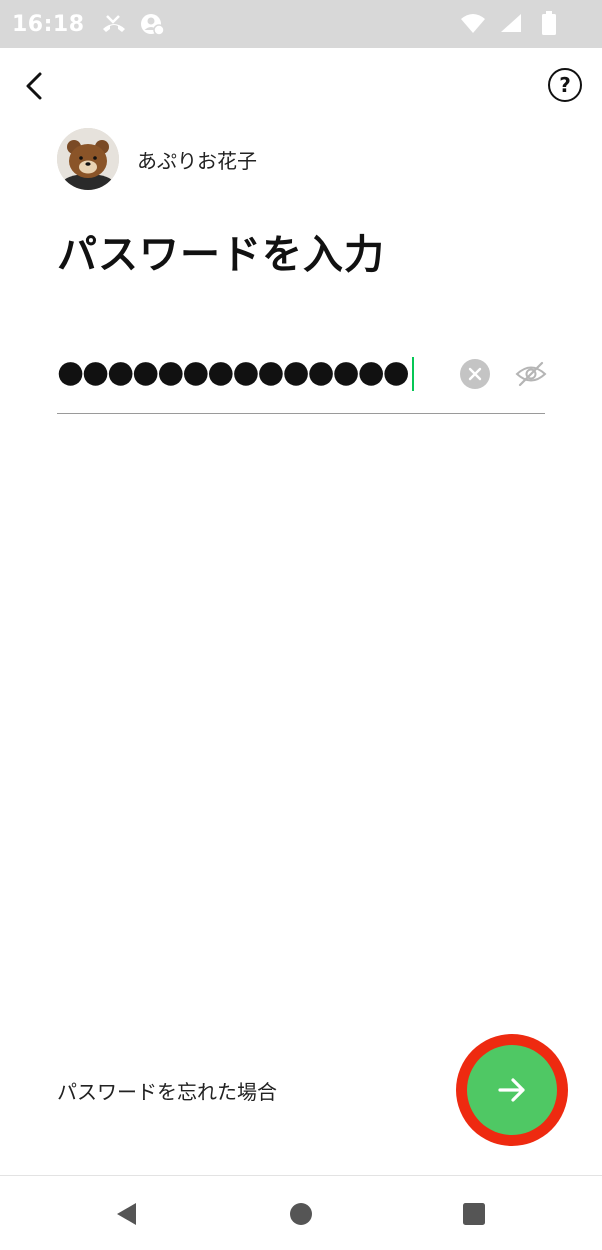  Describe the element at coordinates (413, 373) in the screenshot. I see `text-caret` at that location.